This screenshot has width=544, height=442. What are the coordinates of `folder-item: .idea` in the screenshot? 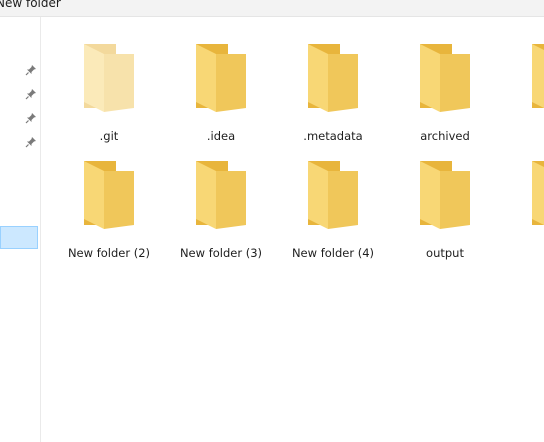 It's located at (221, 96).